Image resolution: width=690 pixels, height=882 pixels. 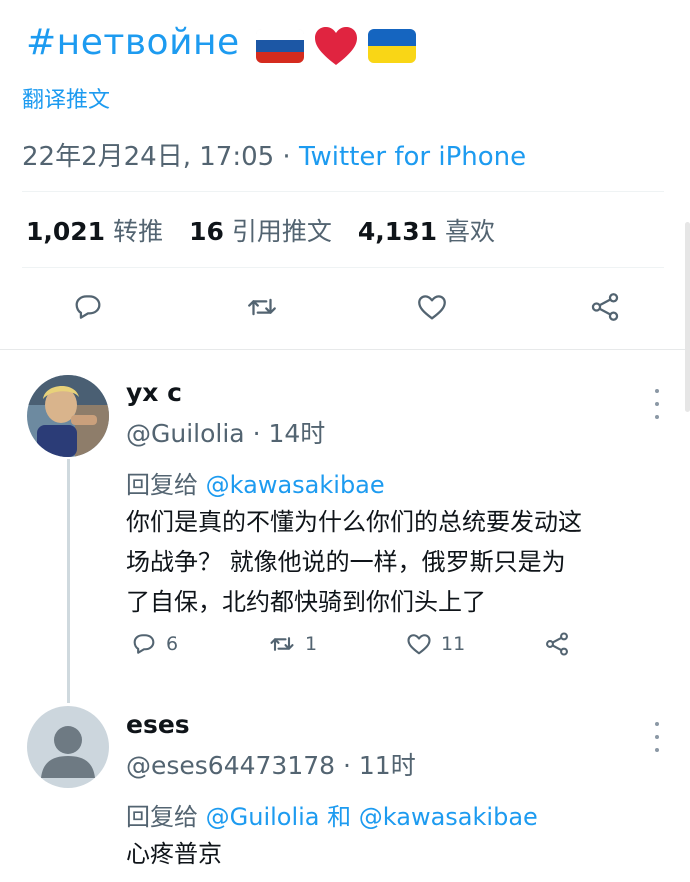 I want to click on reply-count: 6, so click(x=172, y=644).